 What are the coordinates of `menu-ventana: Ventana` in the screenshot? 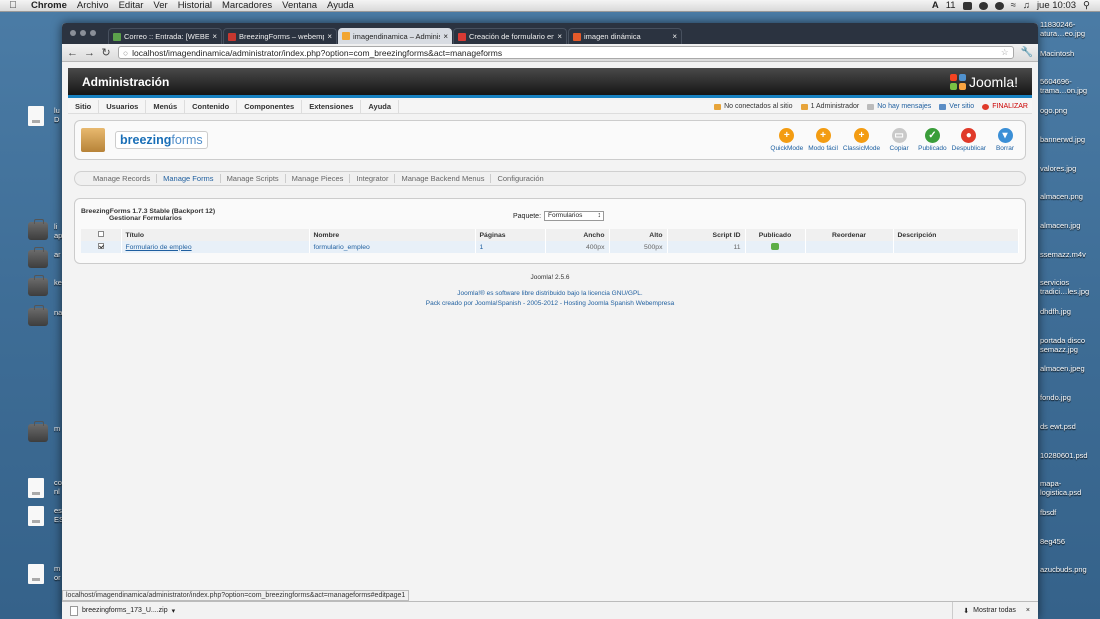 It's located at (299, 5).